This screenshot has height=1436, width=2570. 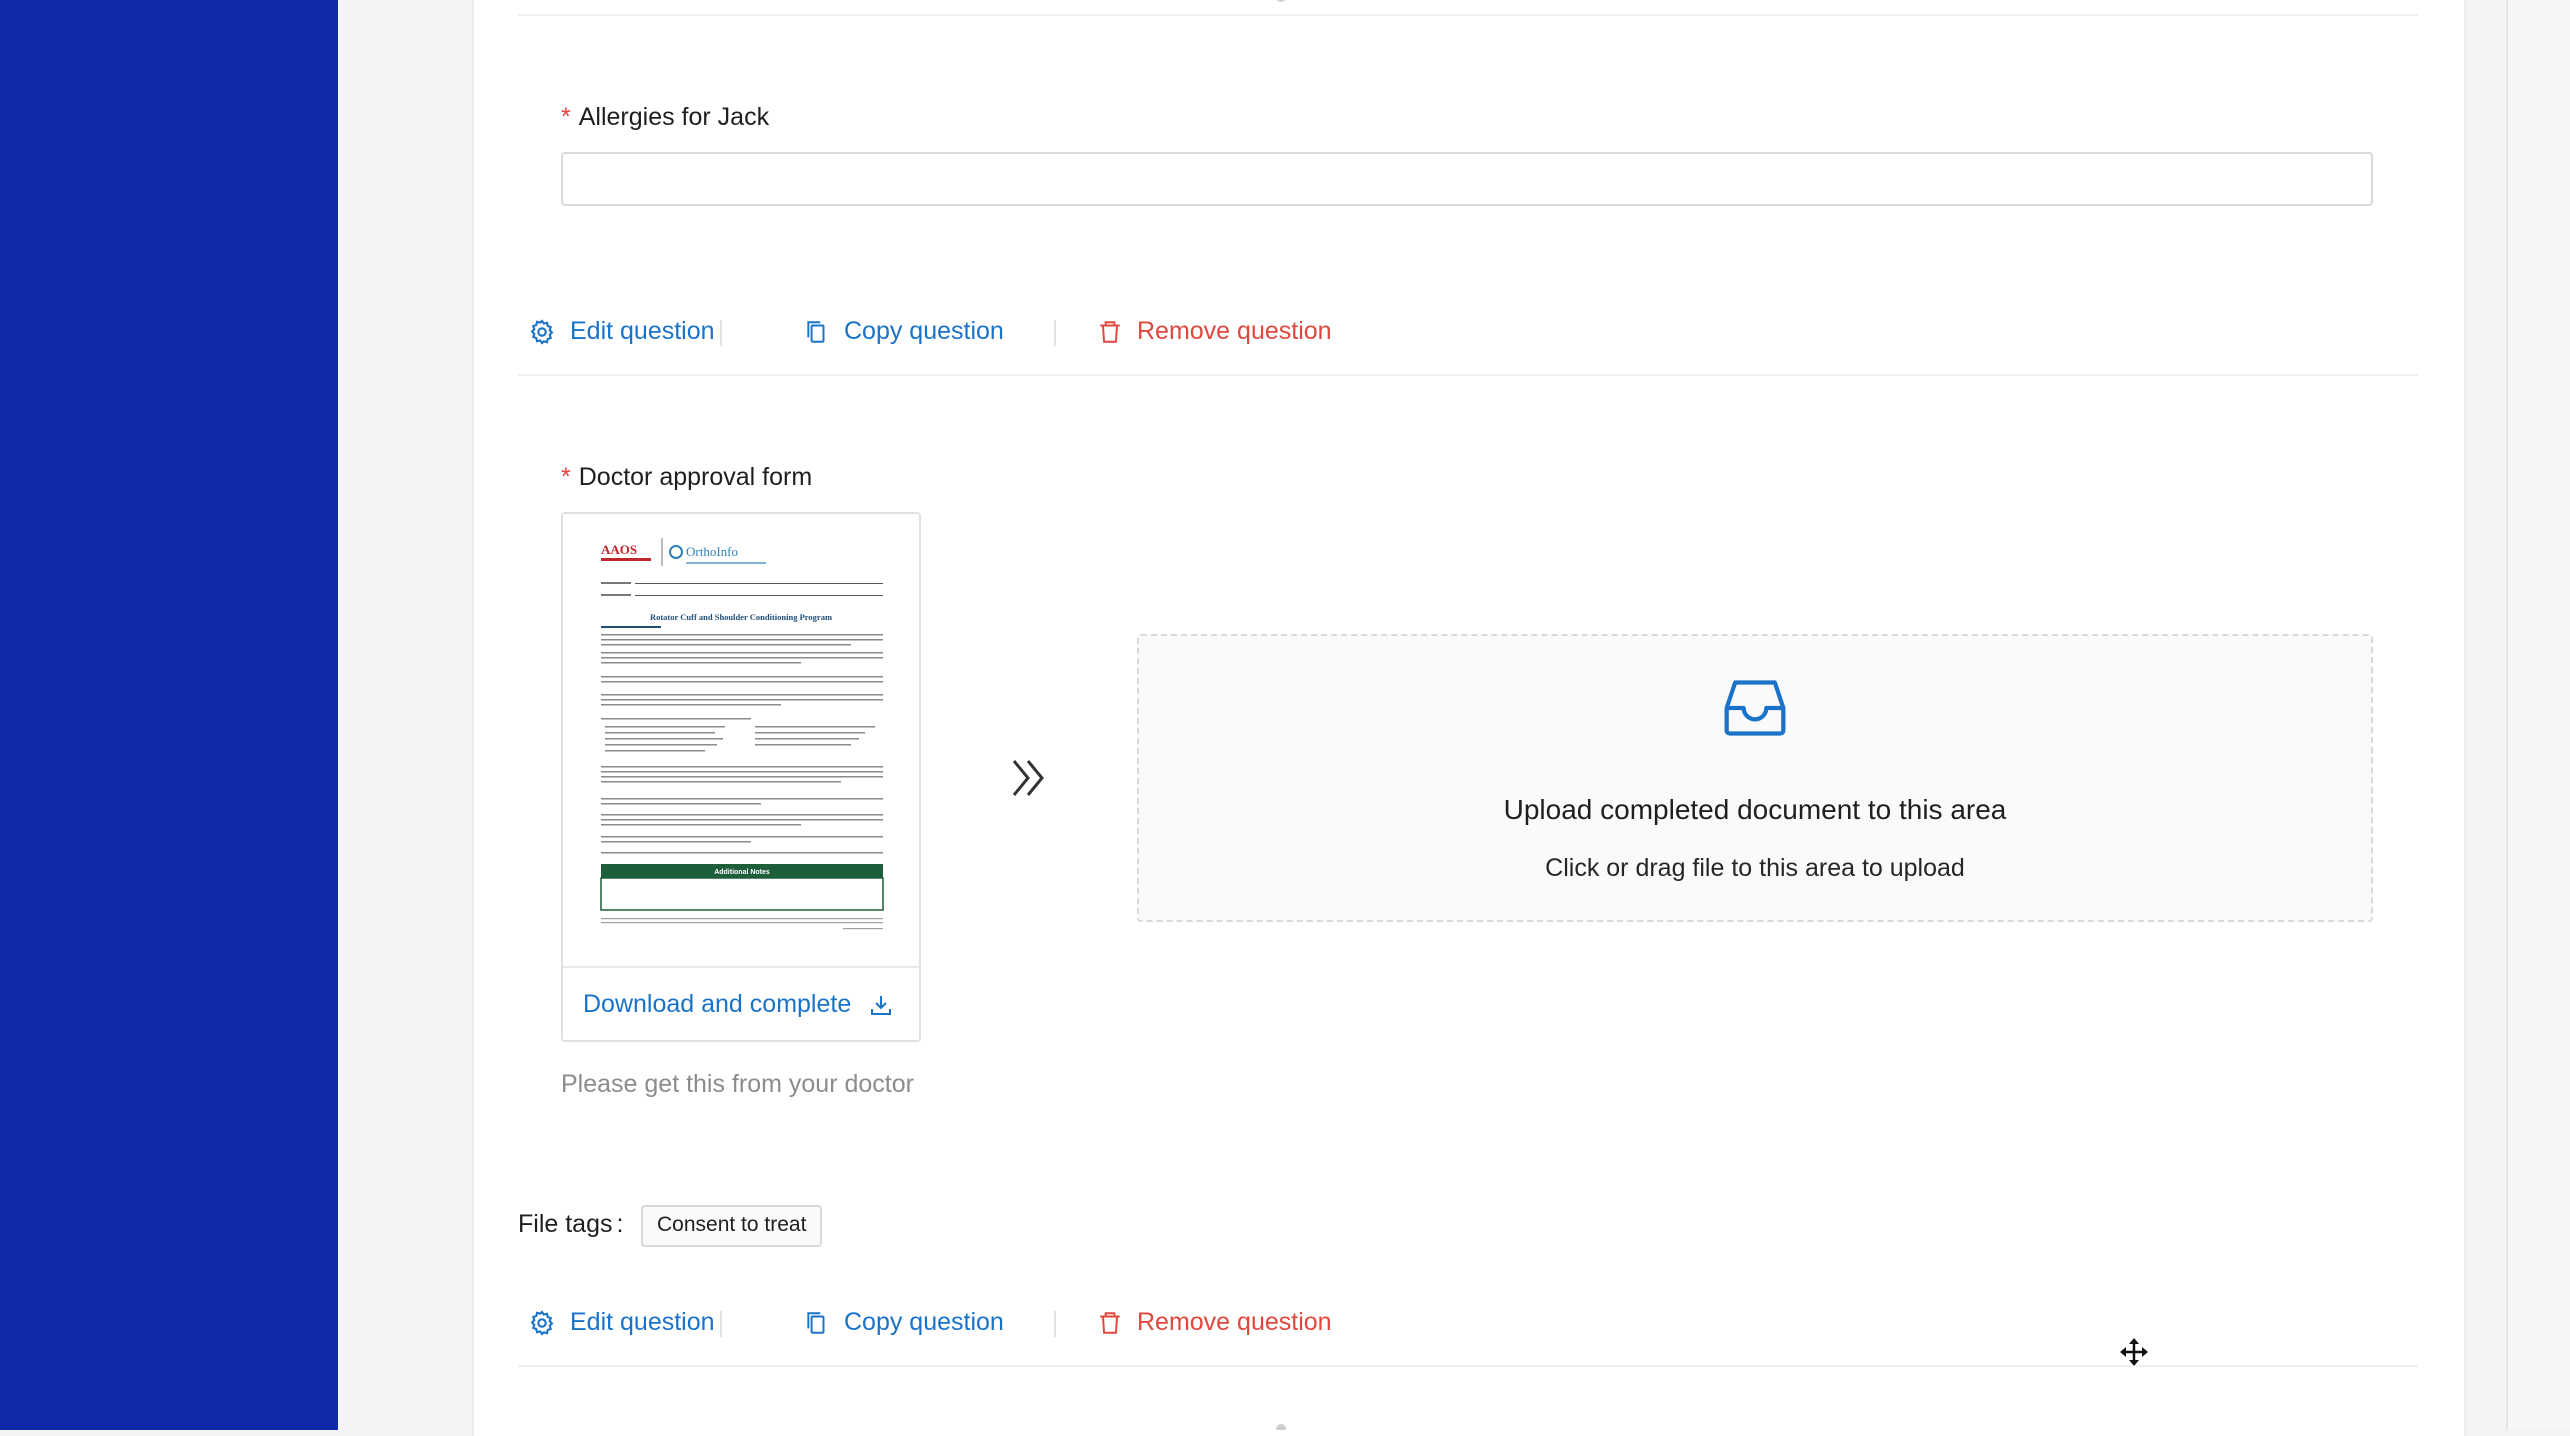 What do you see at coordinates (619, 549) in the screenshot?
I see `document-org-logo: AAOS` at bounding box center [619, 549].